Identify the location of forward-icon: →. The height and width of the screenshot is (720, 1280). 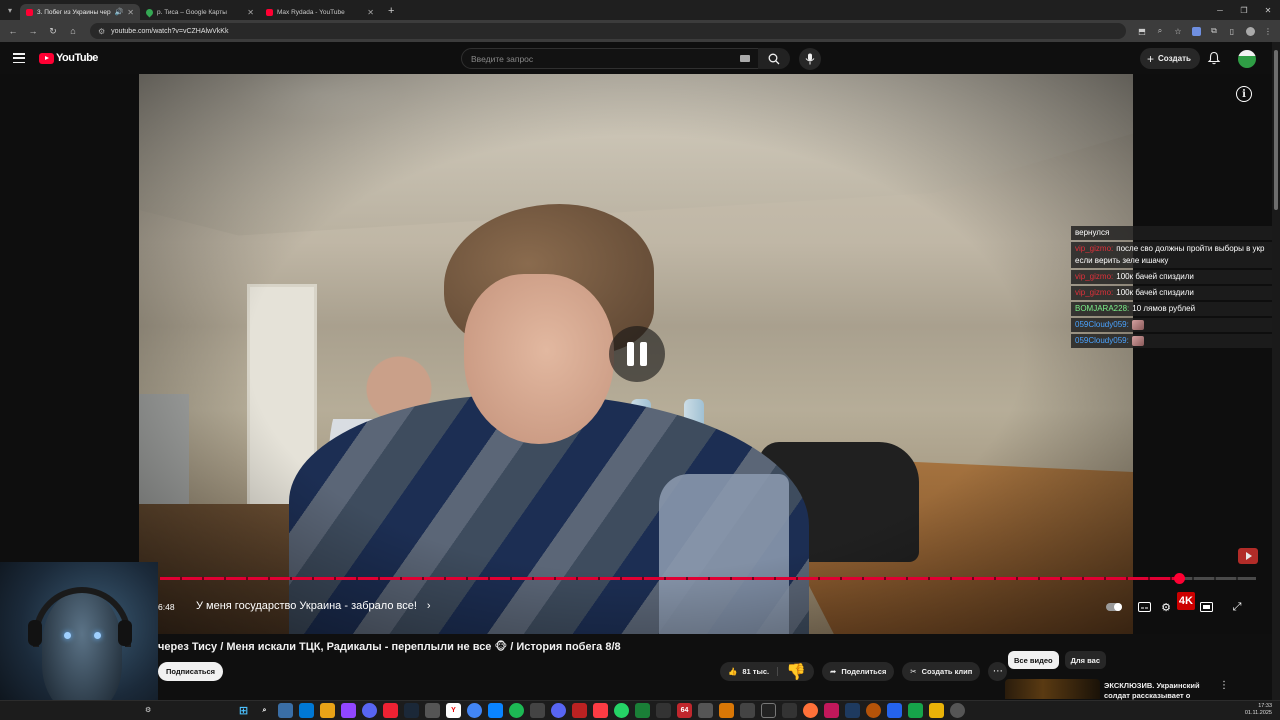
(33, 31).